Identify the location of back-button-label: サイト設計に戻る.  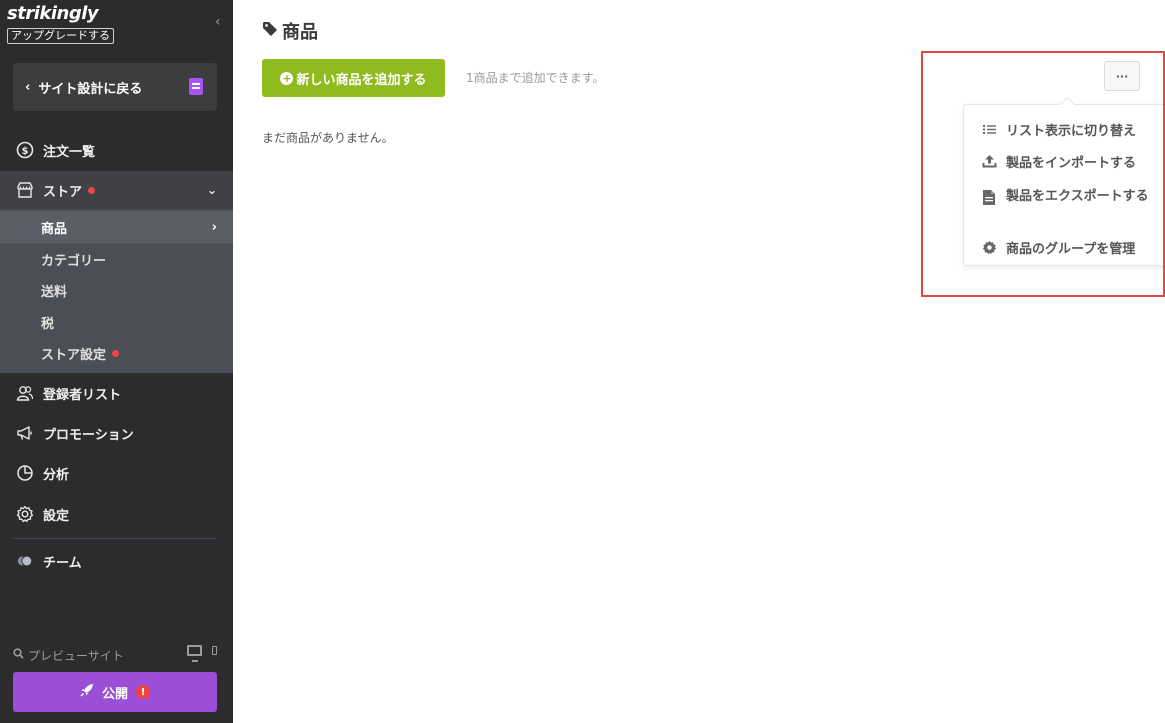
(90, 89).